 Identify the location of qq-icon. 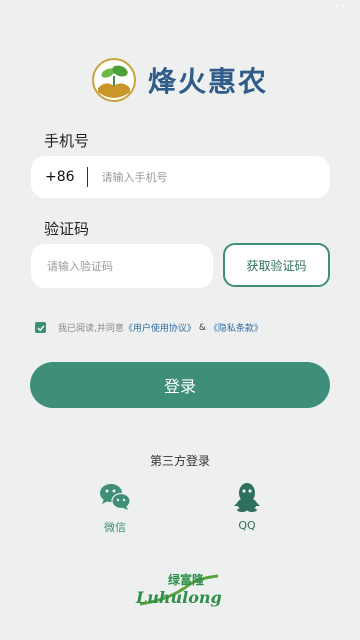
(247, 497).